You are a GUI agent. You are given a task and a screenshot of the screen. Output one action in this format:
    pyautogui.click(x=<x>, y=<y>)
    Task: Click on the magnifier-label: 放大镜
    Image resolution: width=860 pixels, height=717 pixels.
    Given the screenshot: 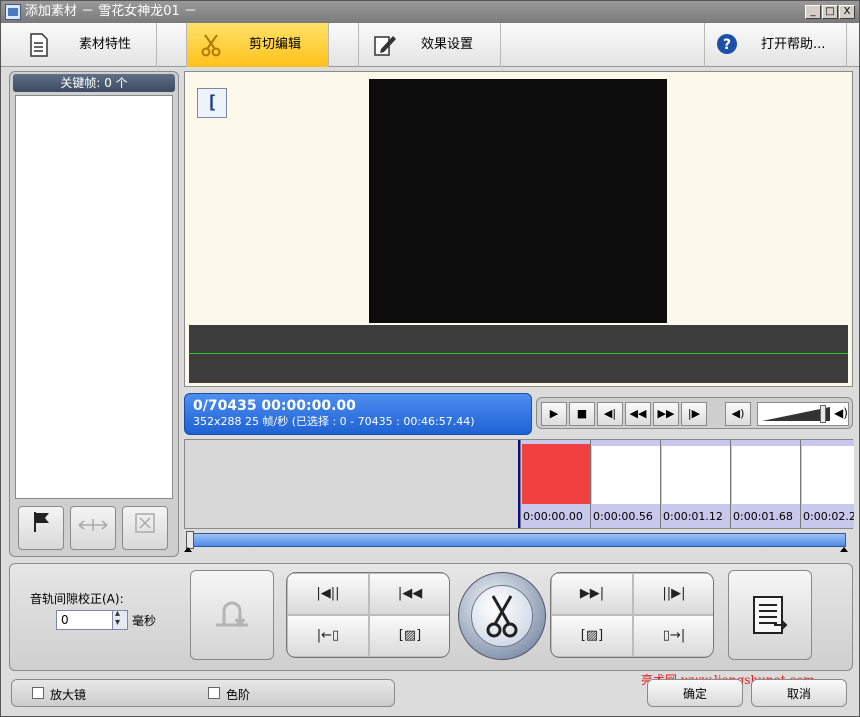 What is the action you would take?
    pyautogui.click(x=68, y=695)
    